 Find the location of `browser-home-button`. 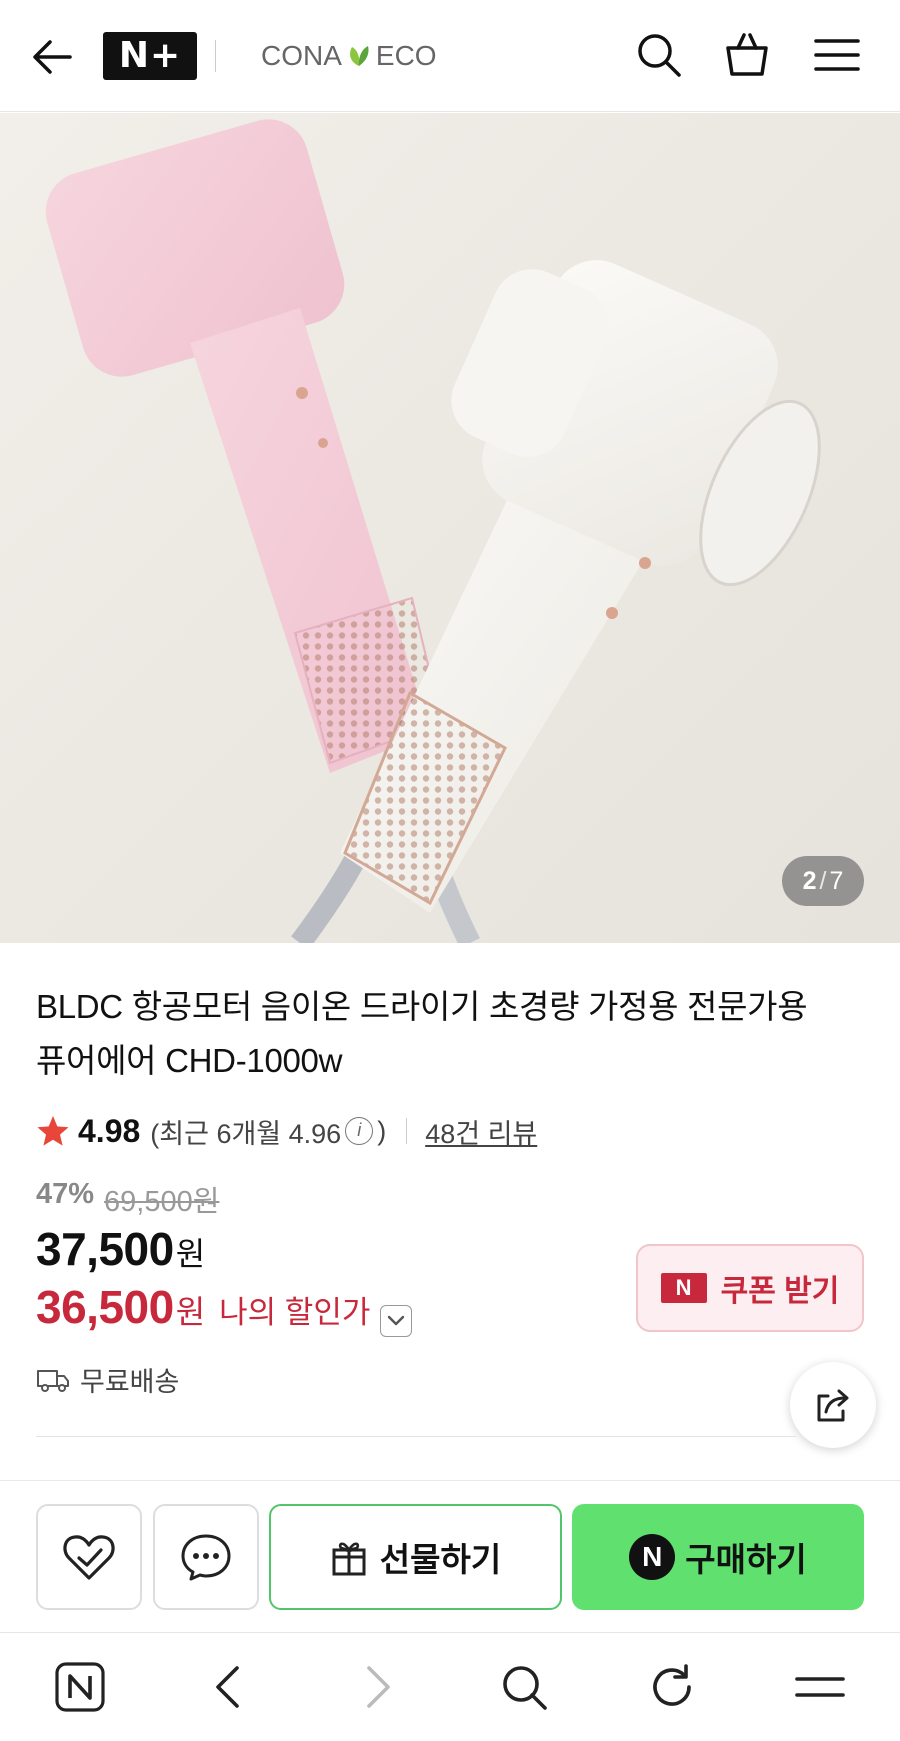

browser-home-button is located at coordinates (80, 1687).